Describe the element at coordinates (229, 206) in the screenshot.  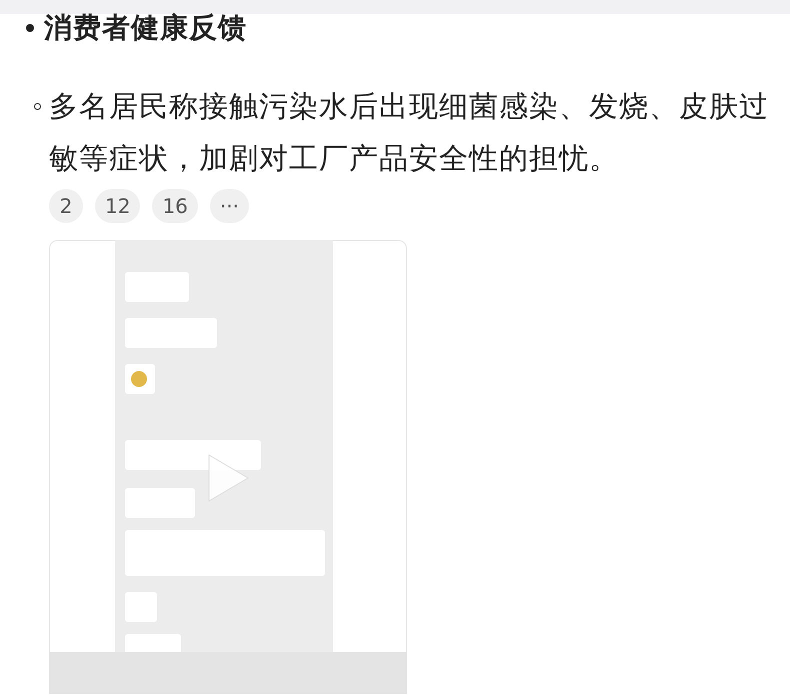
I see `reference-badge: ···` at that location.